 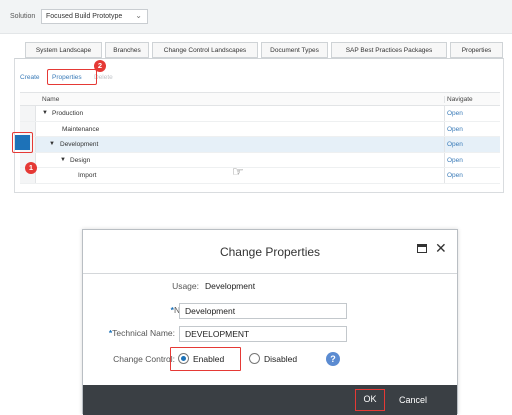 I want to click on create-link: Create, so click(x=30, y=77).